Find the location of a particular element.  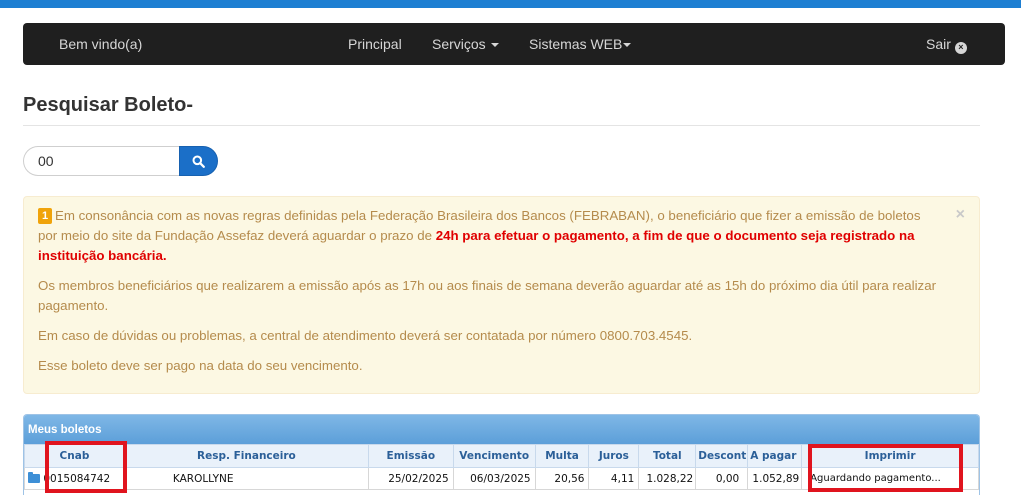

search-icon is located at coordinates (198, 161).